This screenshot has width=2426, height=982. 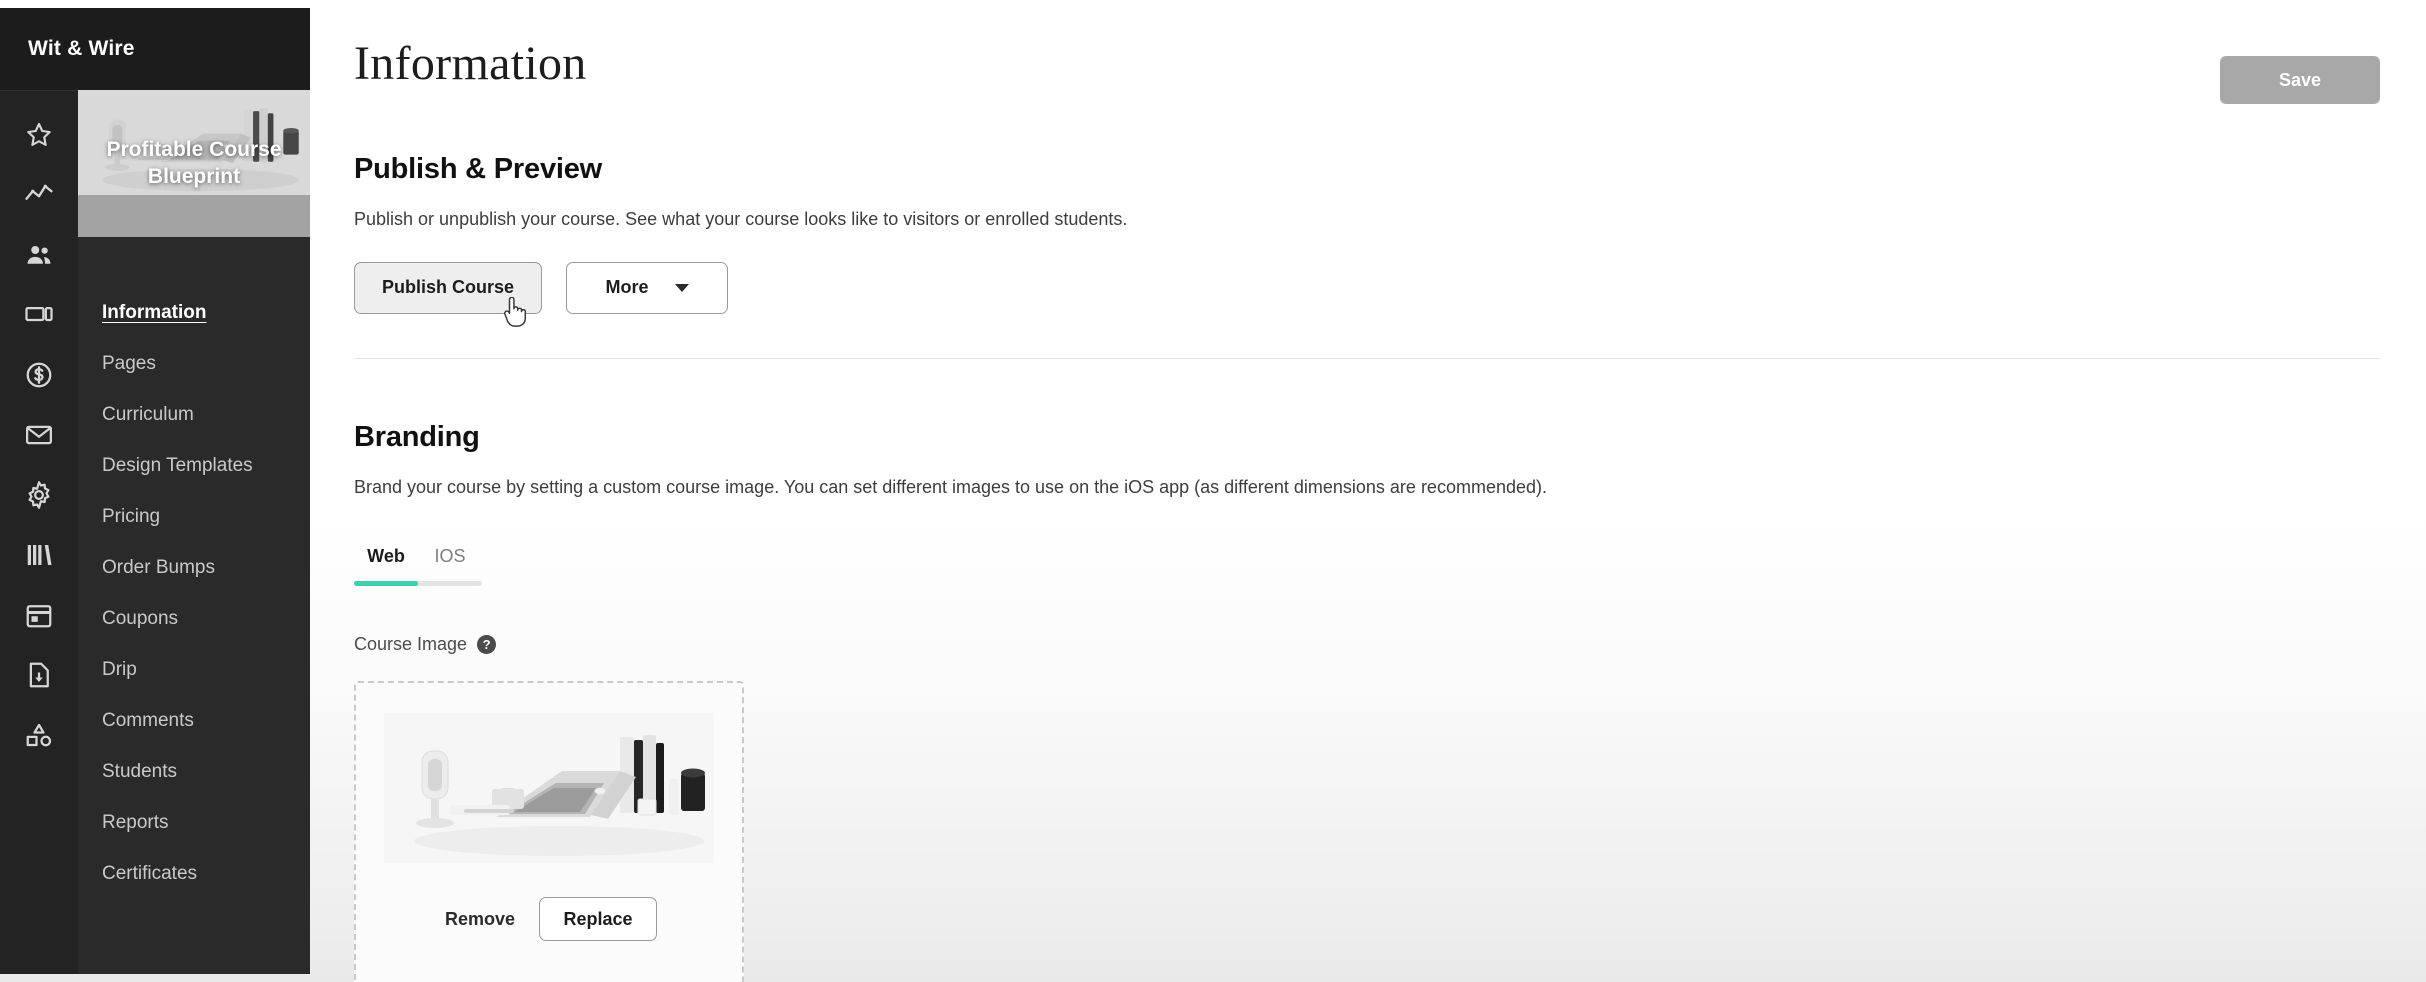 I want to click on nav-item-reports: Reports, so click(x=194, y=822).